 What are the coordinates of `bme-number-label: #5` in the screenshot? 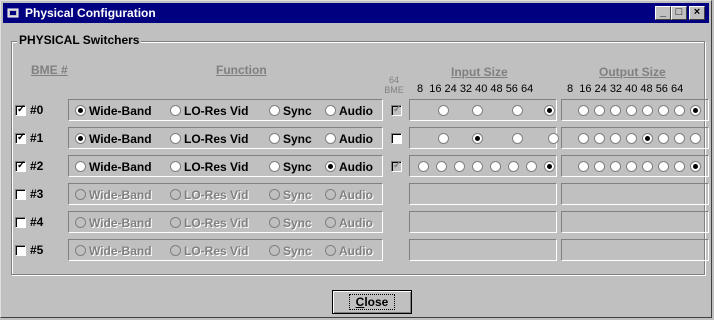 It's located at (37, 250).